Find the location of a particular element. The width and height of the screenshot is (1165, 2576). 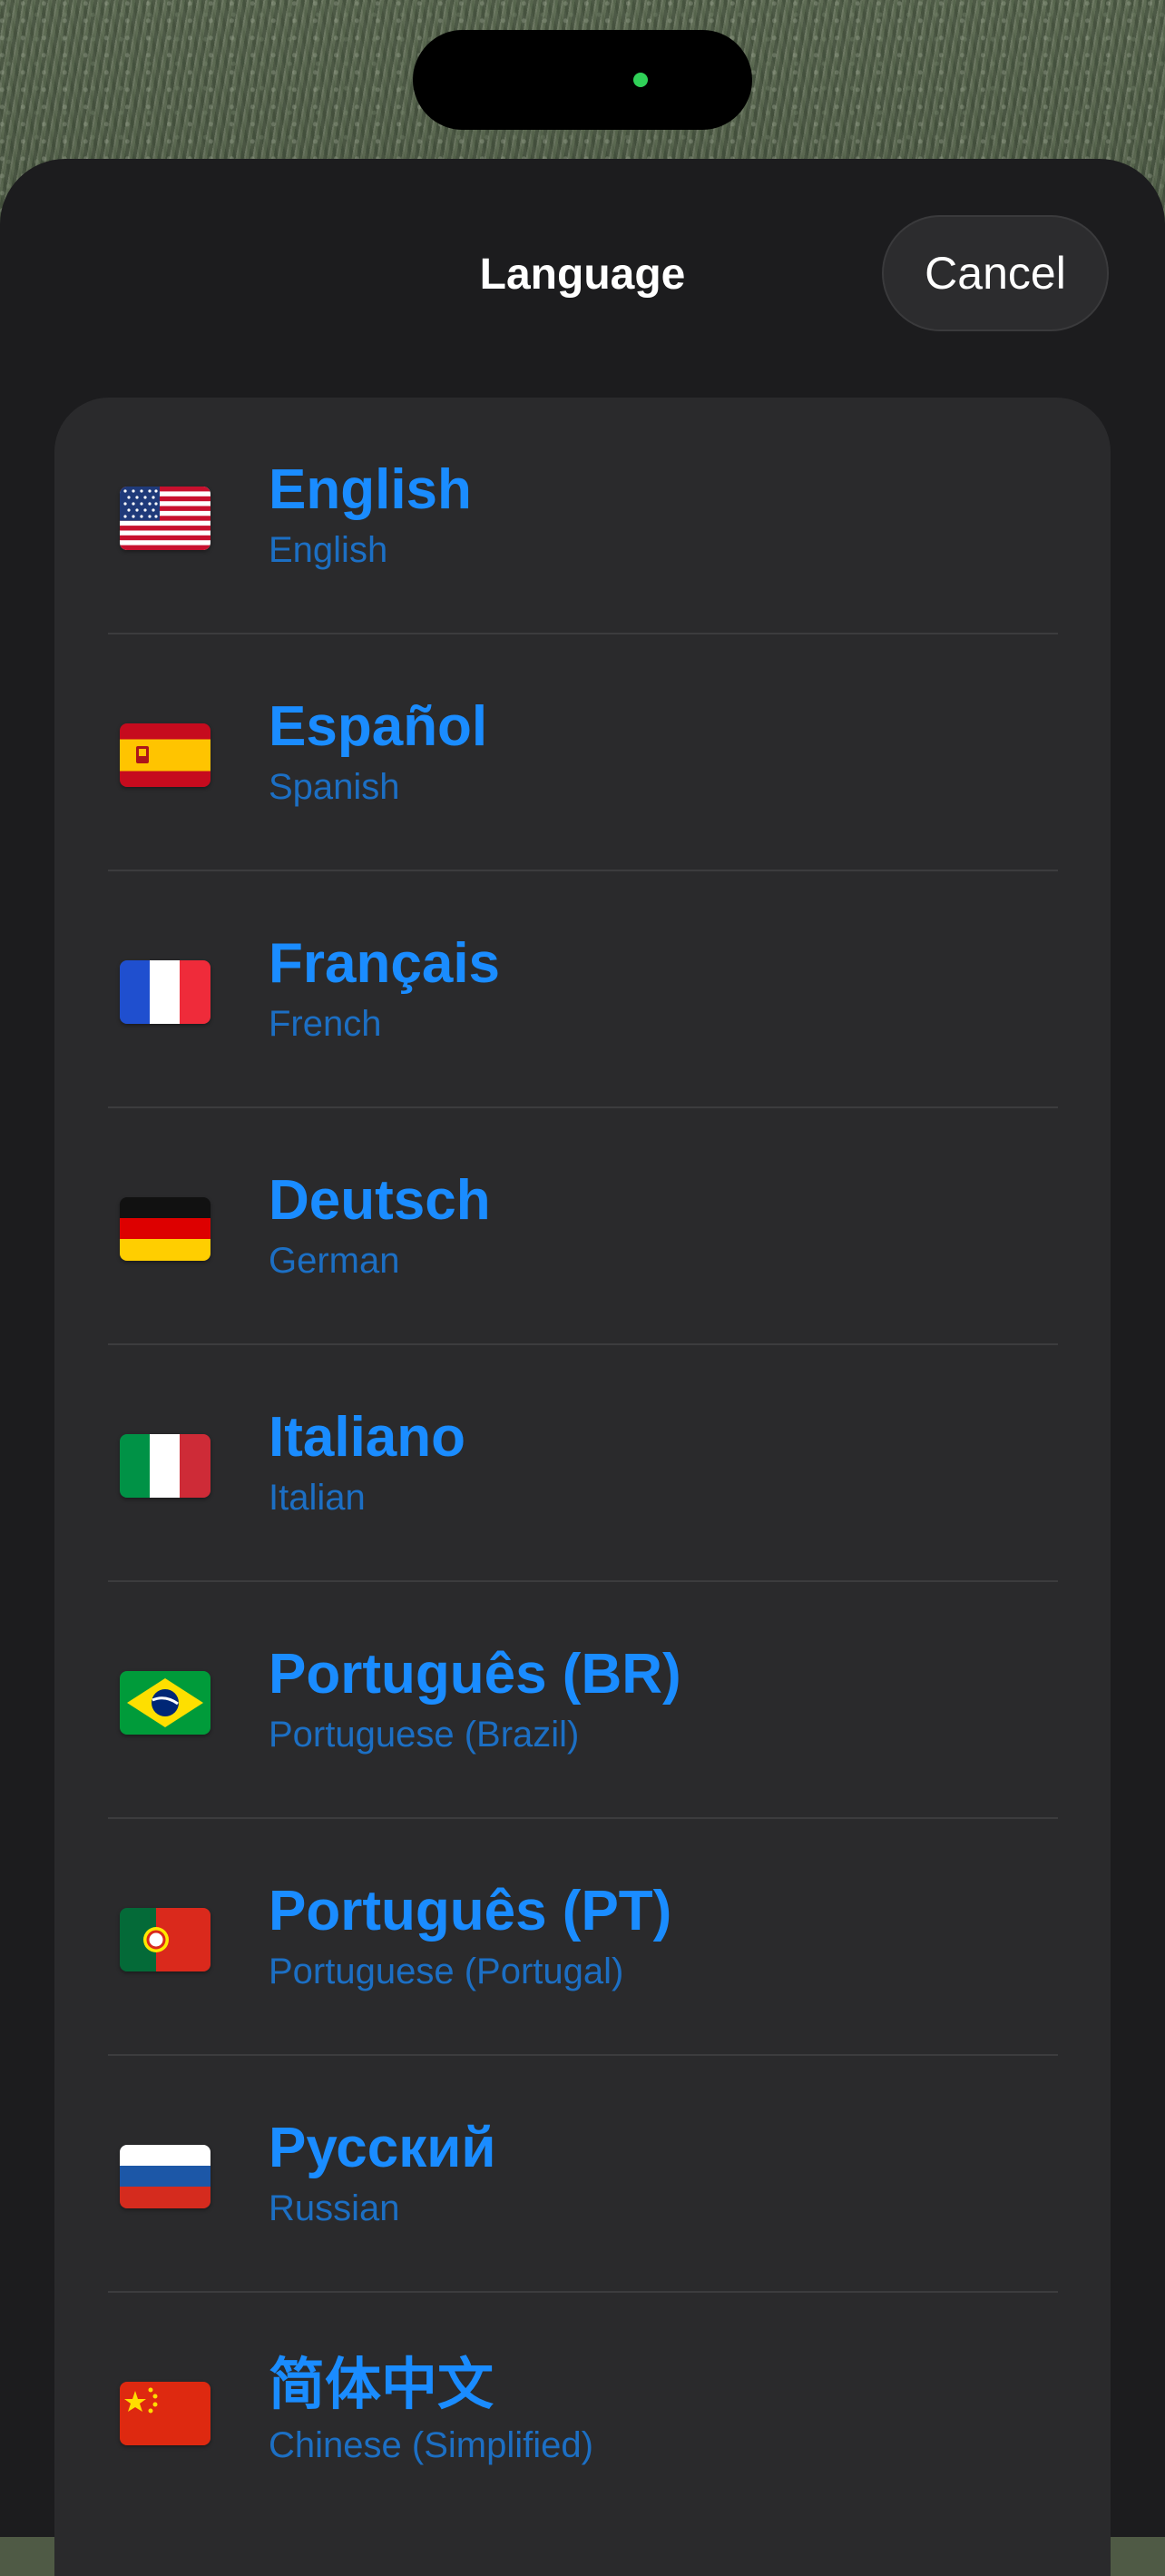

cancel-button: Cancel is located at coordinates (996, 273).